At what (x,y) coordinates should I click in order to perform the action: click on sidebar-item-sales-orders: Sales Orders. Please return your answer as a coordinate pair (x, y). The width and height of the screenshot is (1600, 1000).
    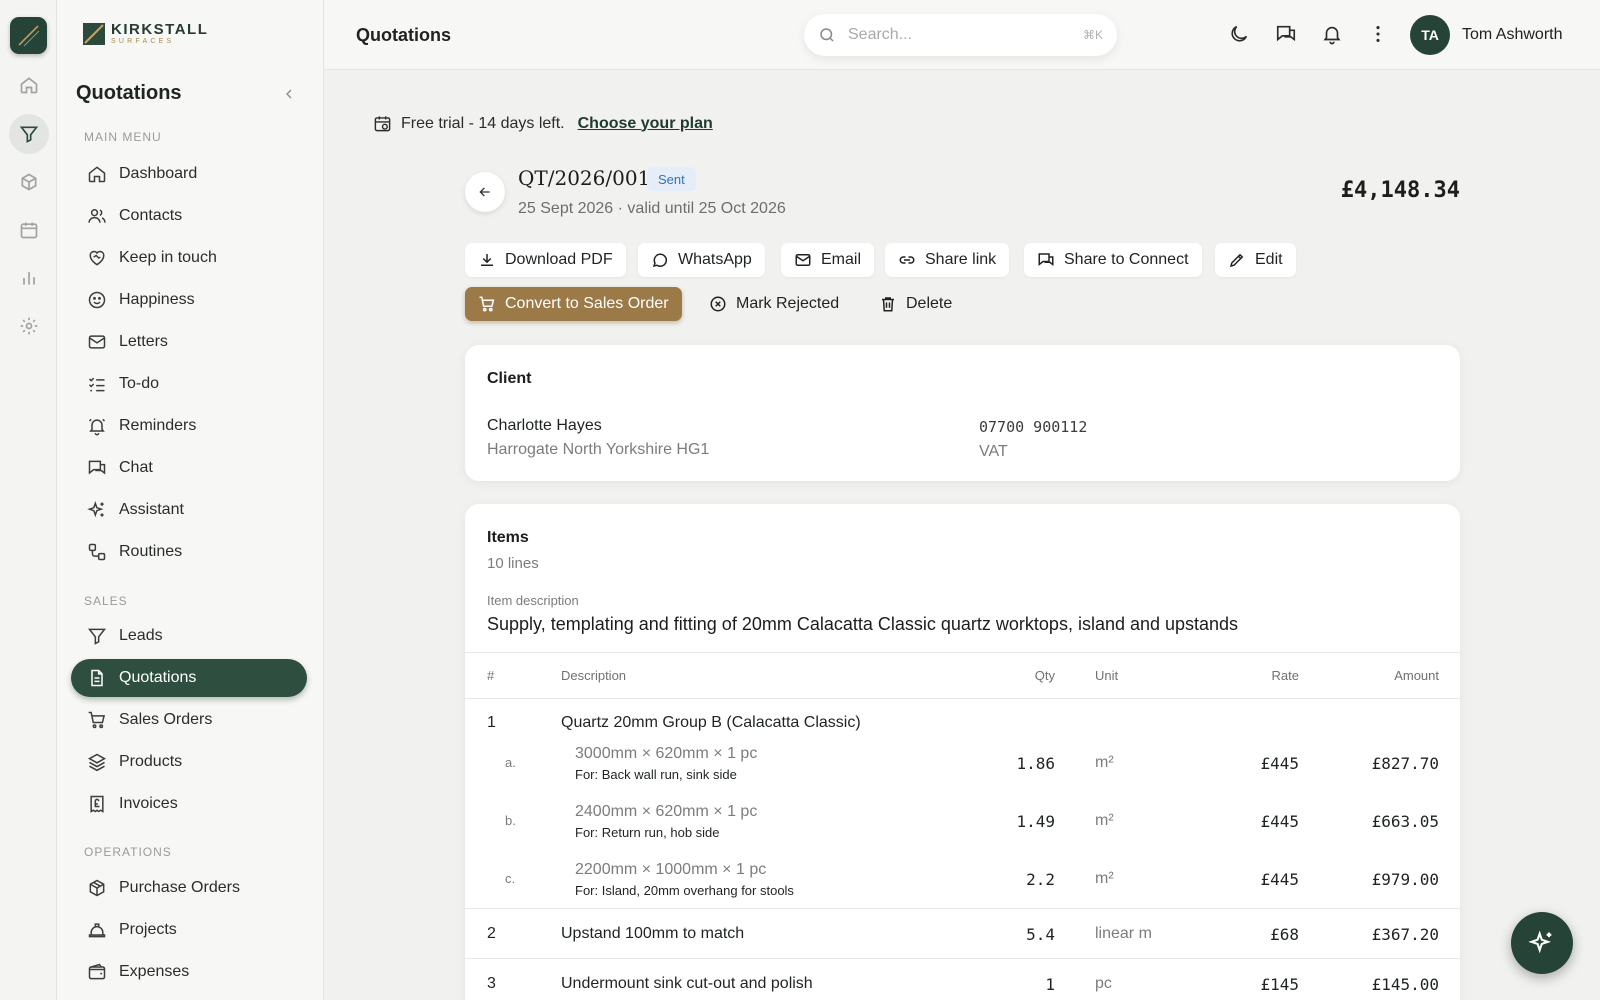
    Looking at the image, I should click on (189, 720).